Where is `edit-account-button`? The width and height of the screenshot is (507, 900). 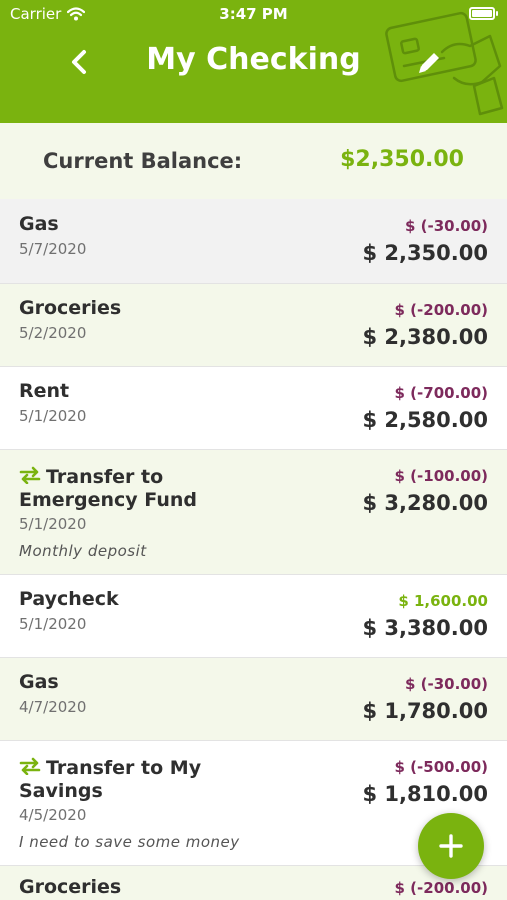 edit-account-button is located at coordinates (429, 63).